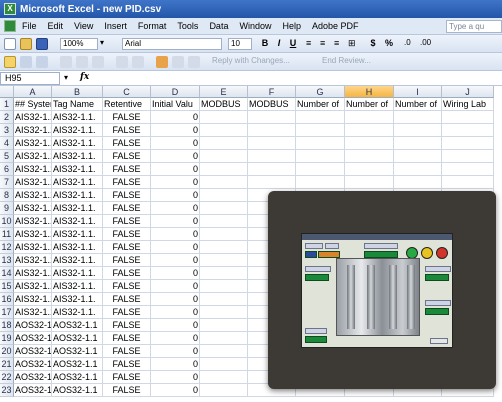 The image size is (502, 402). Describe the element at coordinates (407, 44) in the screenshot. I see `increase-decimal-icon: .0` at that location.